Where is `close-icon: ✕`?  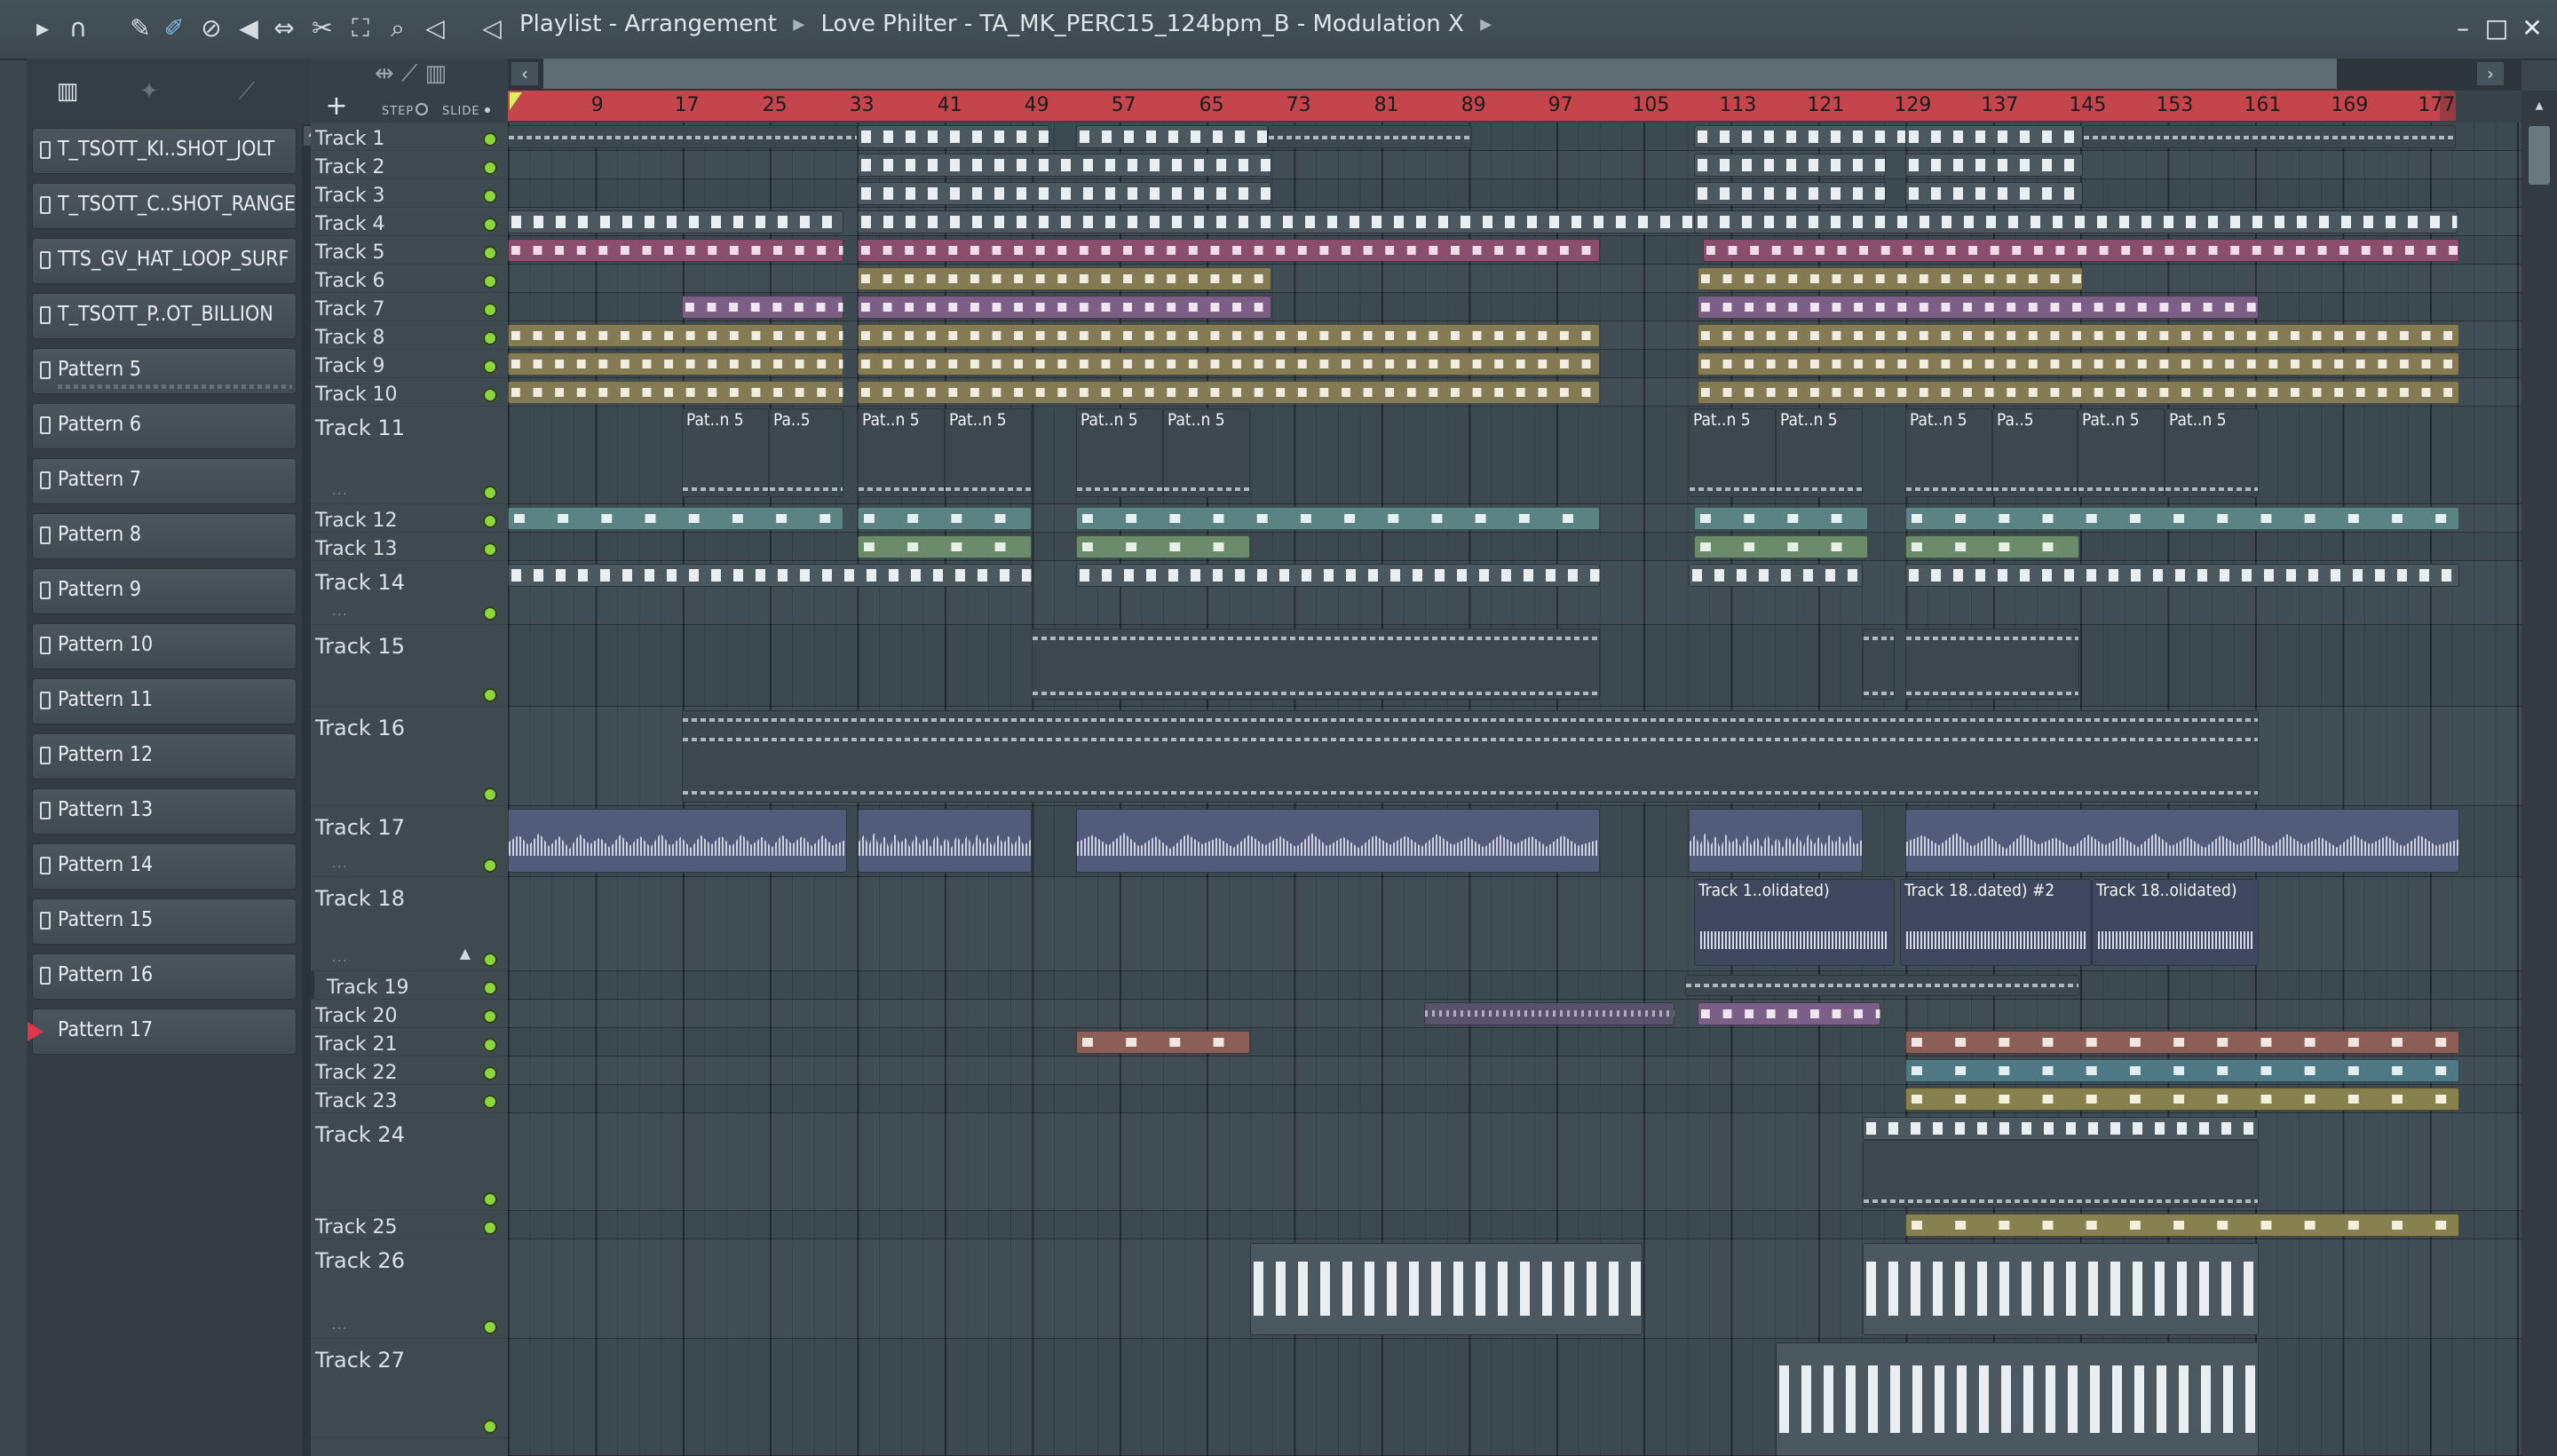 close-icon: ✕ is located at coordinates (2532, 28).